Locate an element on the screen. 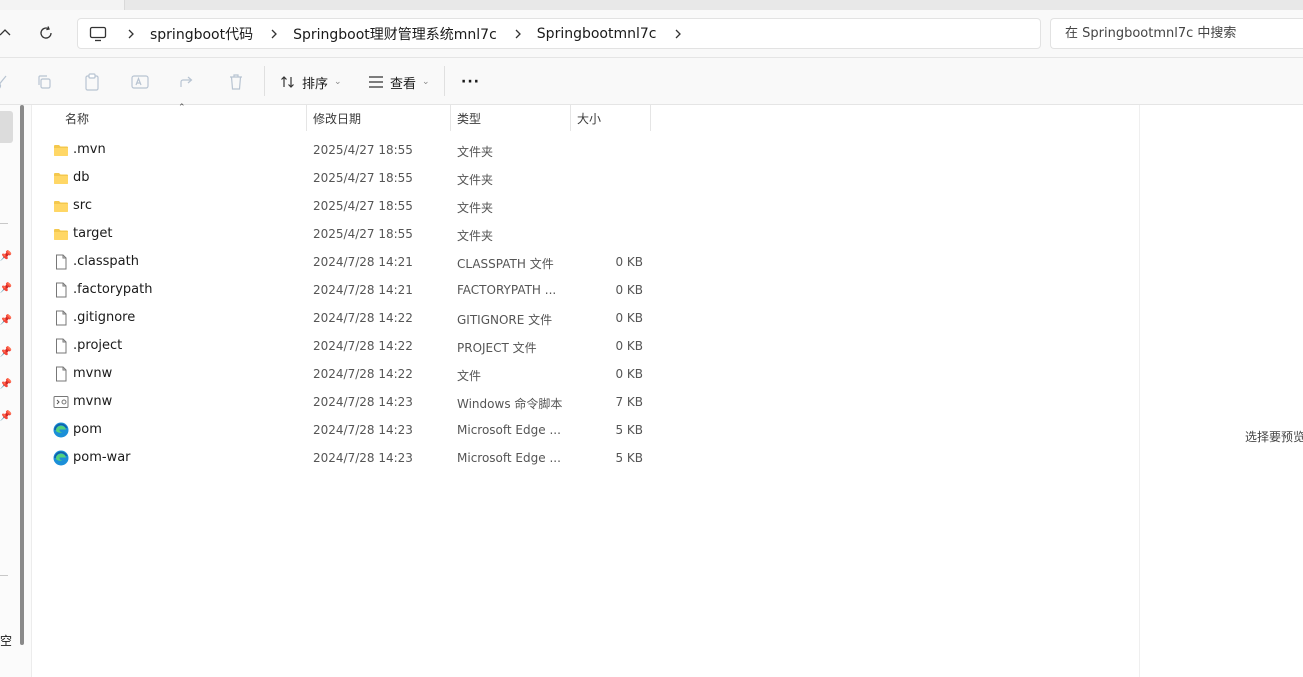 This screenshot has width=1303, height=677. file-row: .project 2024/7/28 14:22 PROJECT 文件 0 KB is located at coordinates (349, 346).